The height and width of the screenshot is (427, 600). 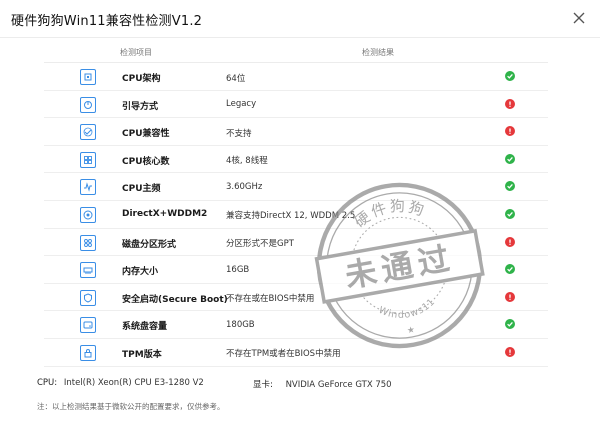 I want to click on row-name: CPU主频, so click(x=141, y=189).